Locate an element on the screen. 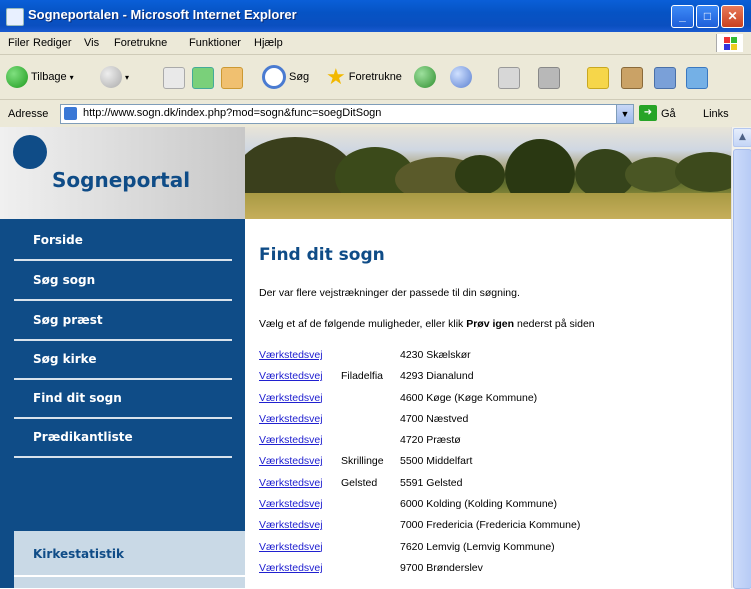 The image size is (751, 589). minimize-button: _ is located at coordinates (682, 16).